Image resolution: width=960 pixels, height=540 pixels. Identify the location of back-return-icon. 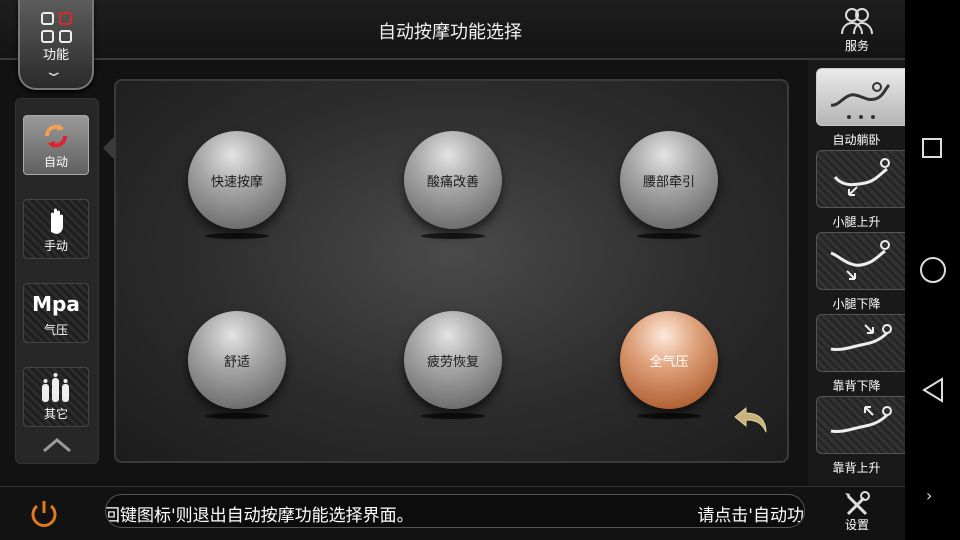
(752, 421).